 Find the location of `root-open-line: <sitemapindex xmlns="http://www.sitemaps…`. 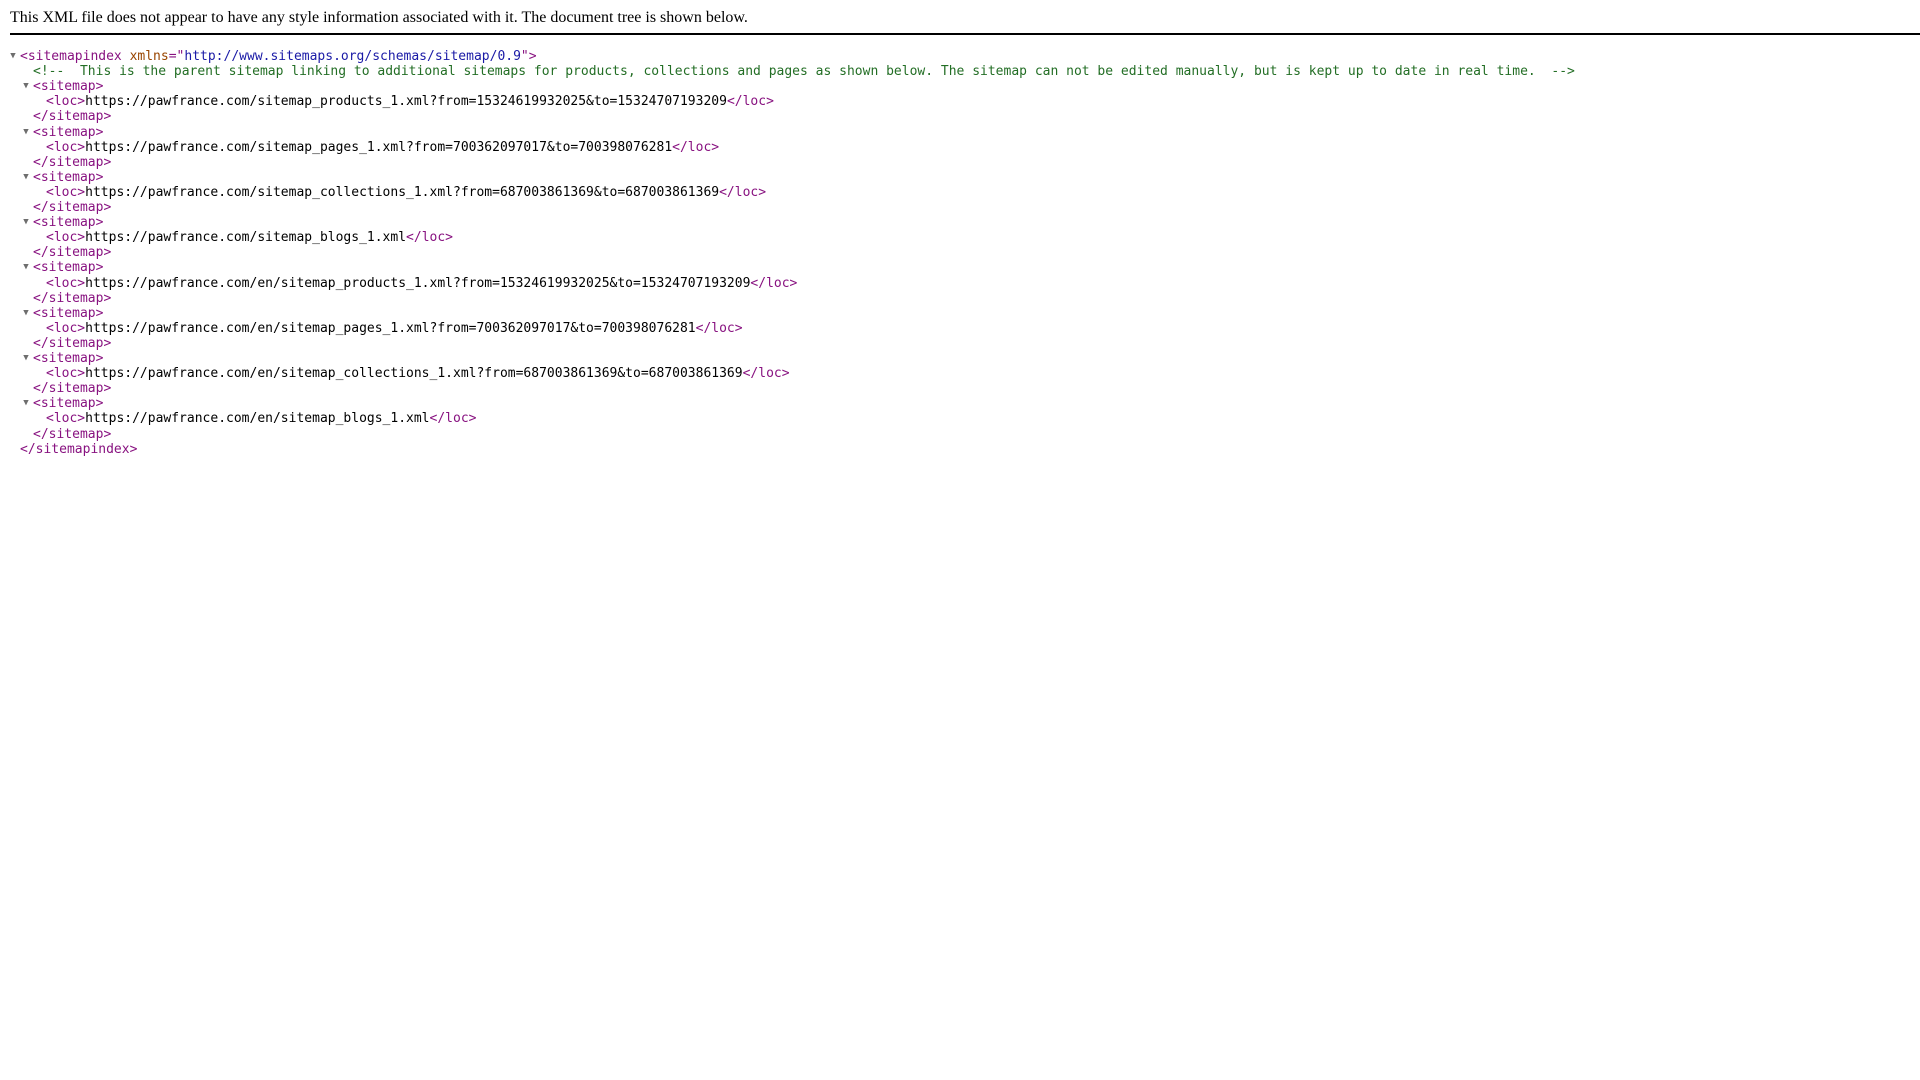

root-open-line: <sitemapindex xmlns="http://www.sitemaps… is located at coordinates (278, 56).